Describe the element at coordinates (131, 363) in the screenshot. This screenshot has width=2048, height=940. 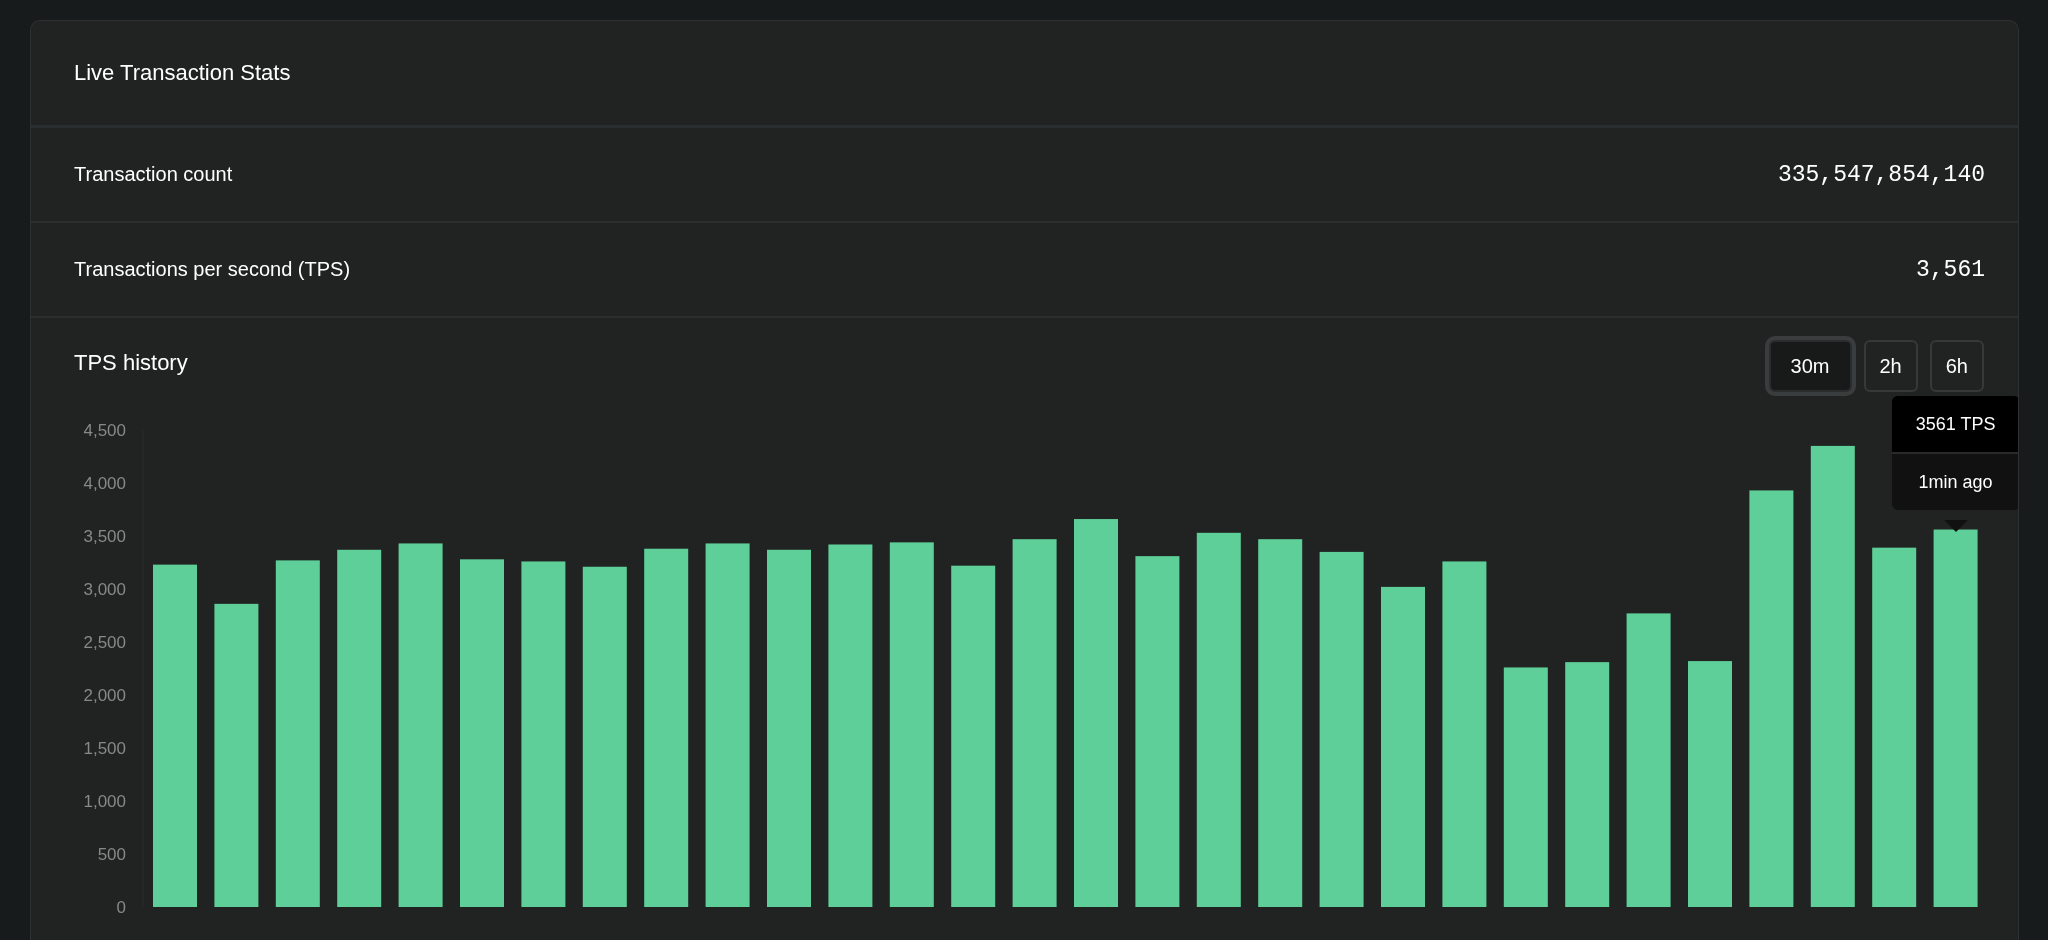
I see `section-title: TPS history` at that location.